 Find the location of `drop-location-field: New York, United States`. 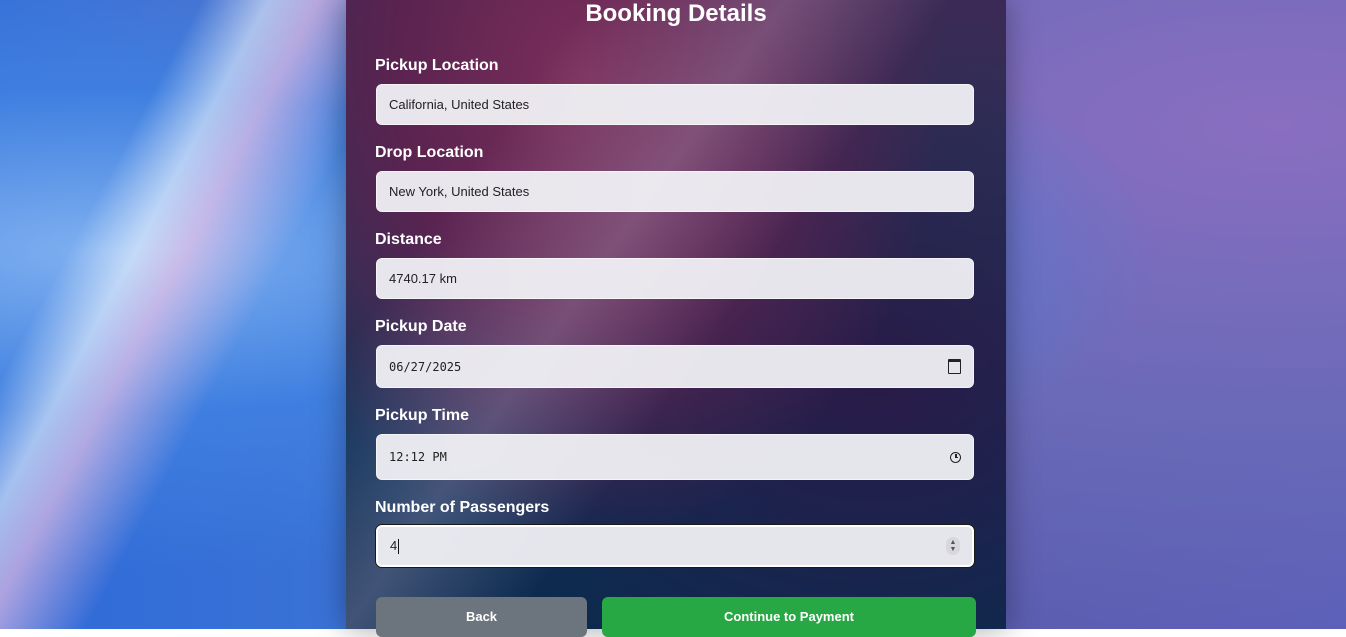

drop-location-field: New York, United States is located at coordinates (675, 191).